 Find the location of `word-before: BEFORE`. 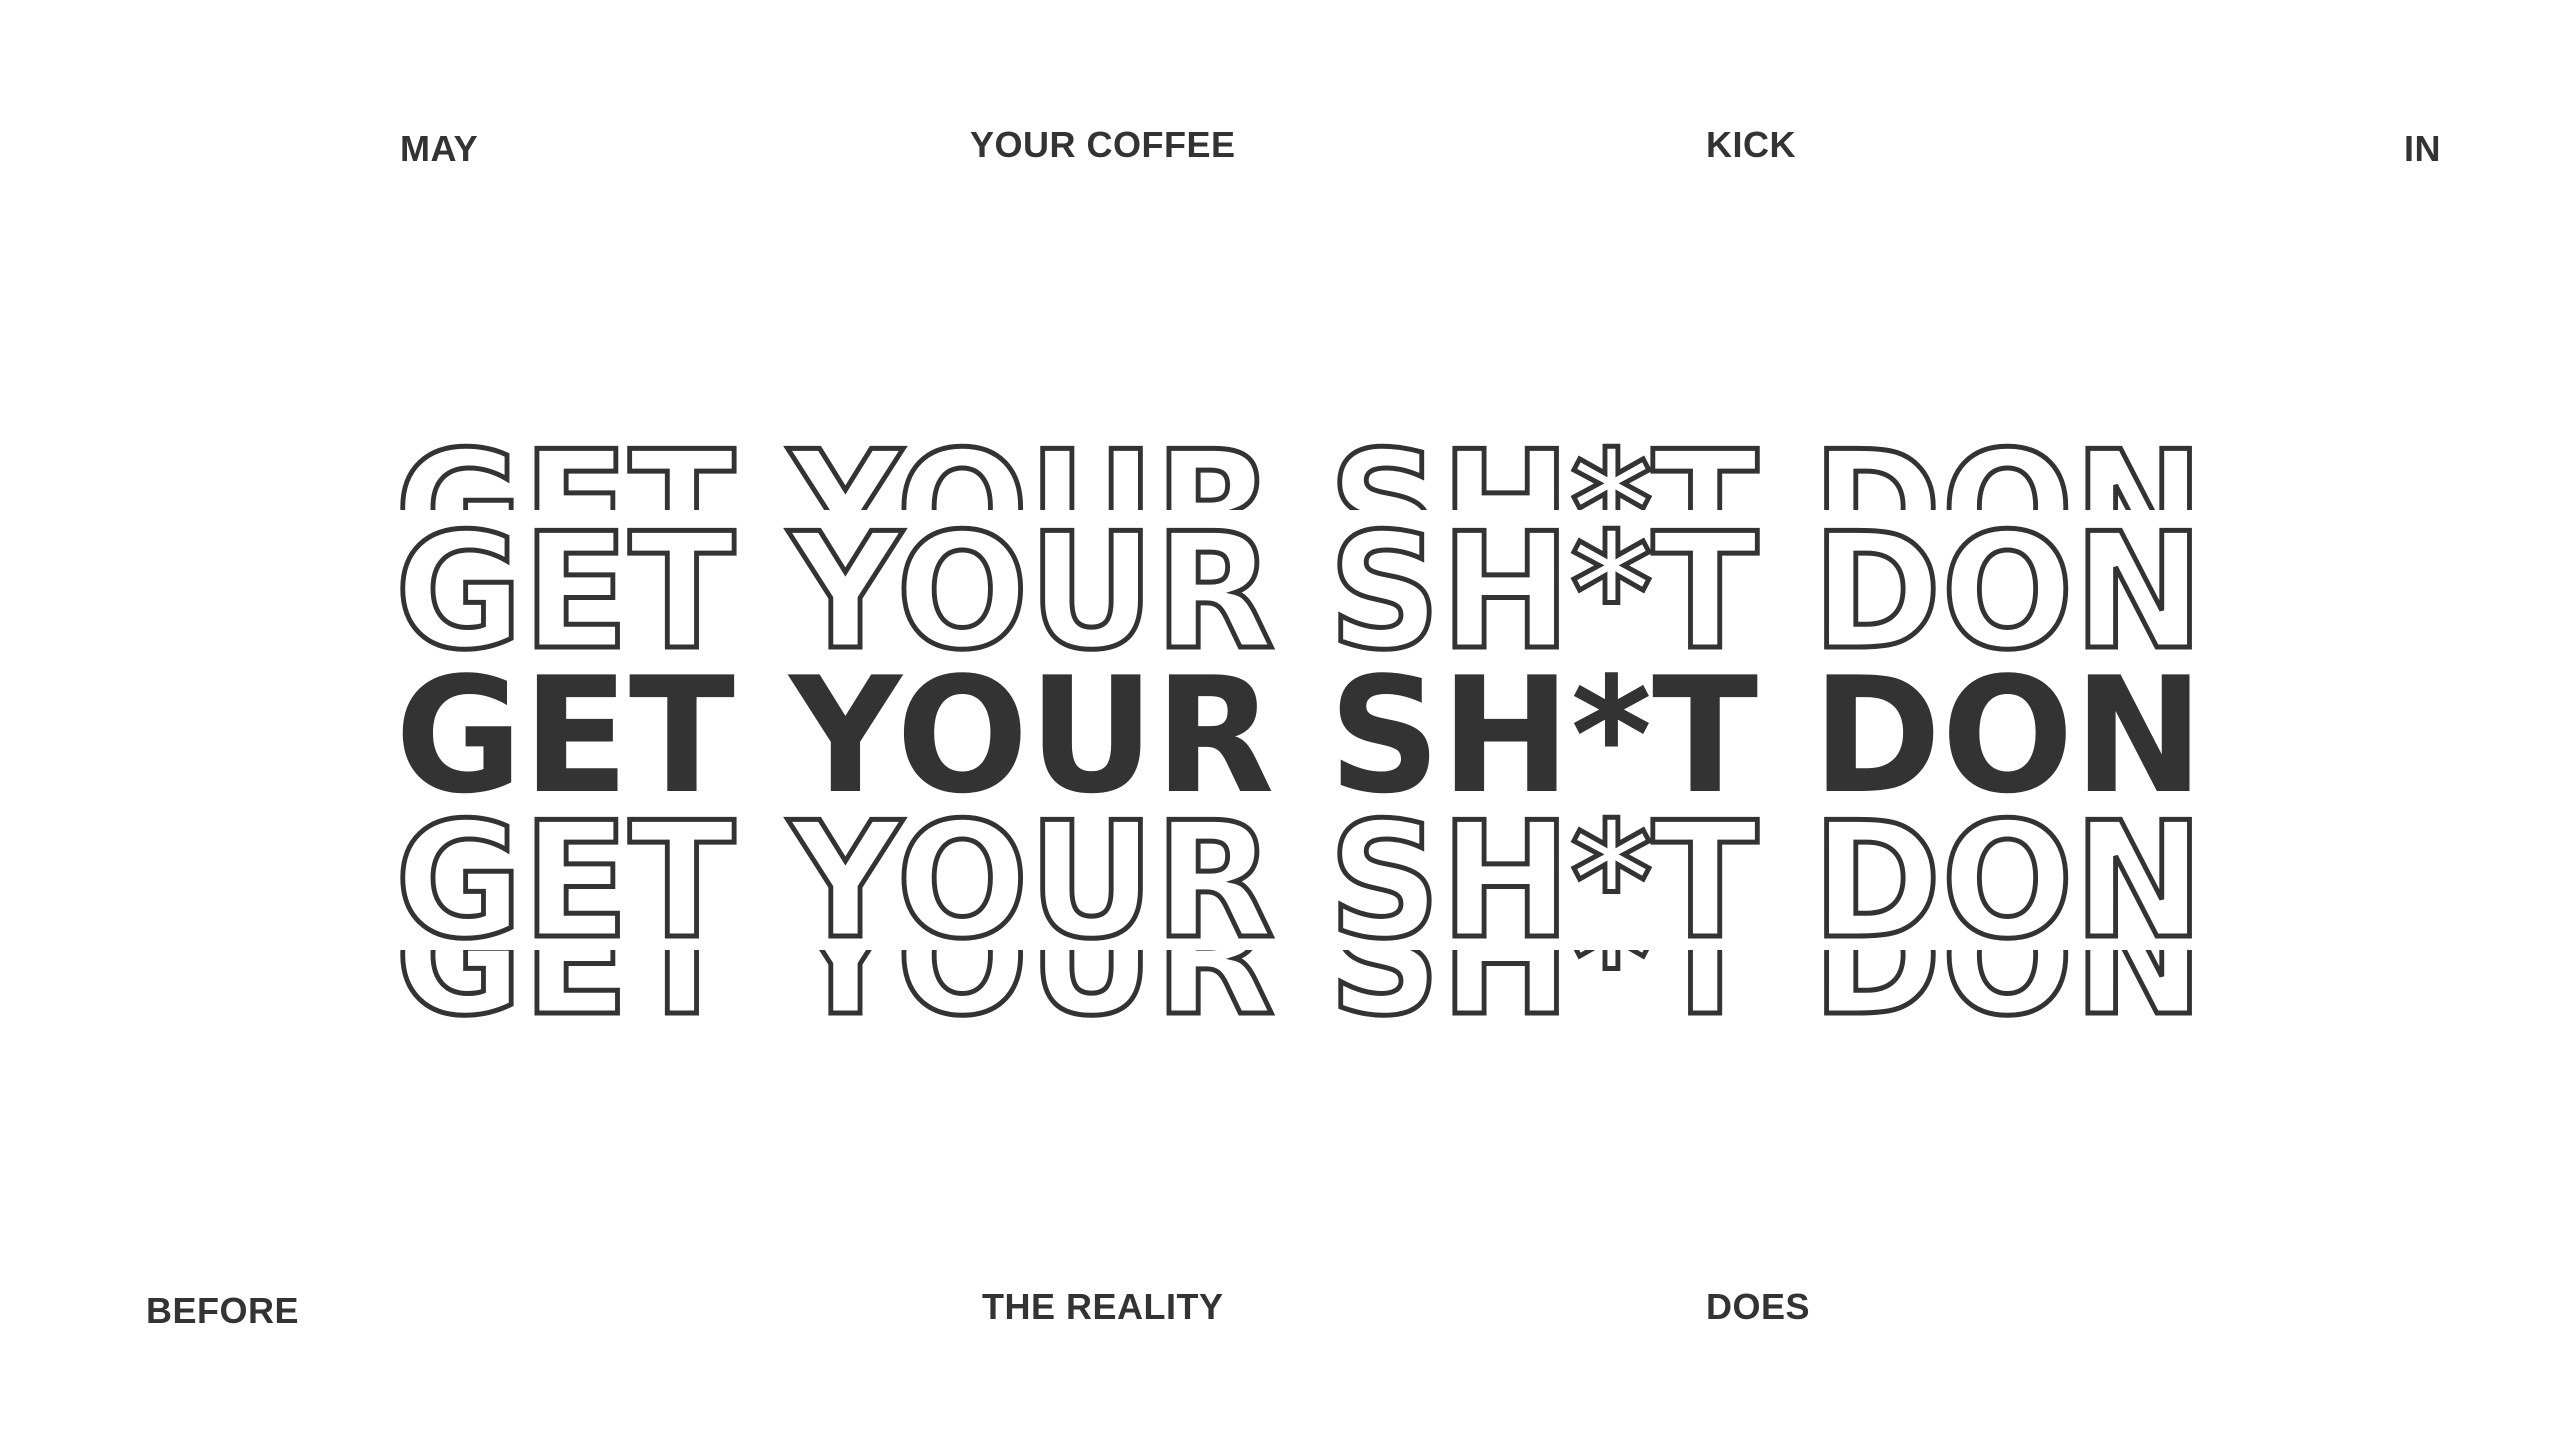

word-before: BEFORE is located at coordinates (223, 1310).